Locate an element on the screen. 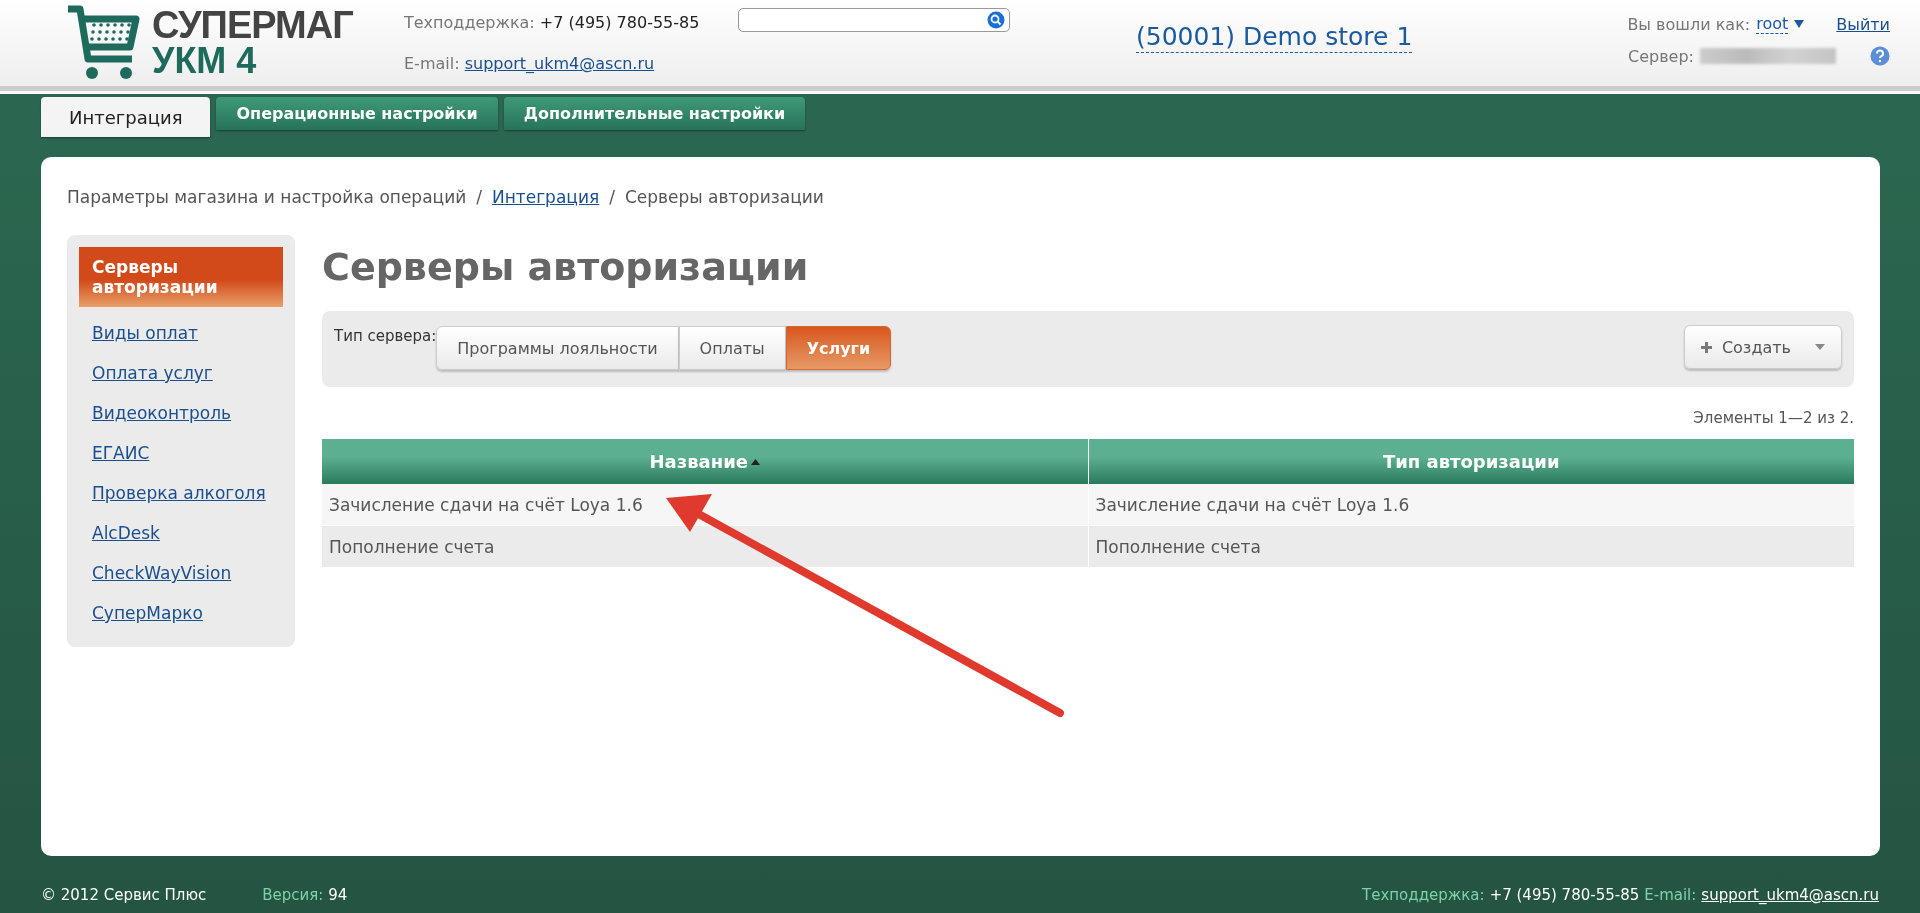 This screenshot has width=1920, height=913. server-label: Сервер: is located at coordinates (1661, 56).